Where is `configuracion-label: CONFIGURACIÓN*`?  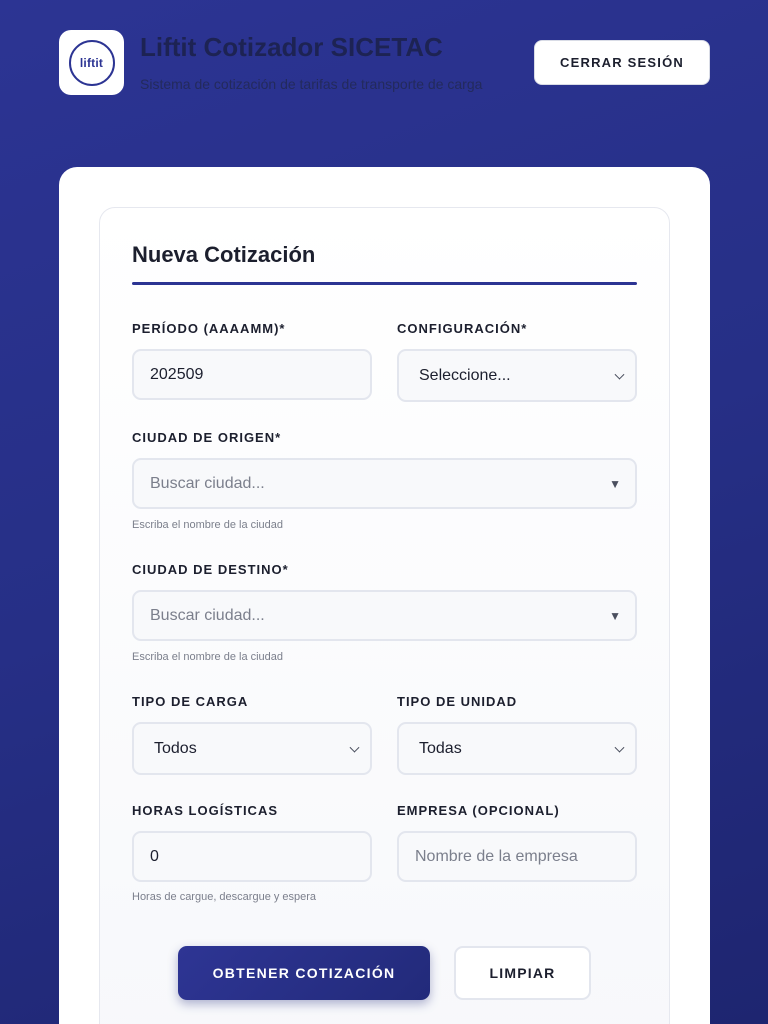
configuracion-label: CONFIGURACIÓN* is located at coordinates (462, 328).